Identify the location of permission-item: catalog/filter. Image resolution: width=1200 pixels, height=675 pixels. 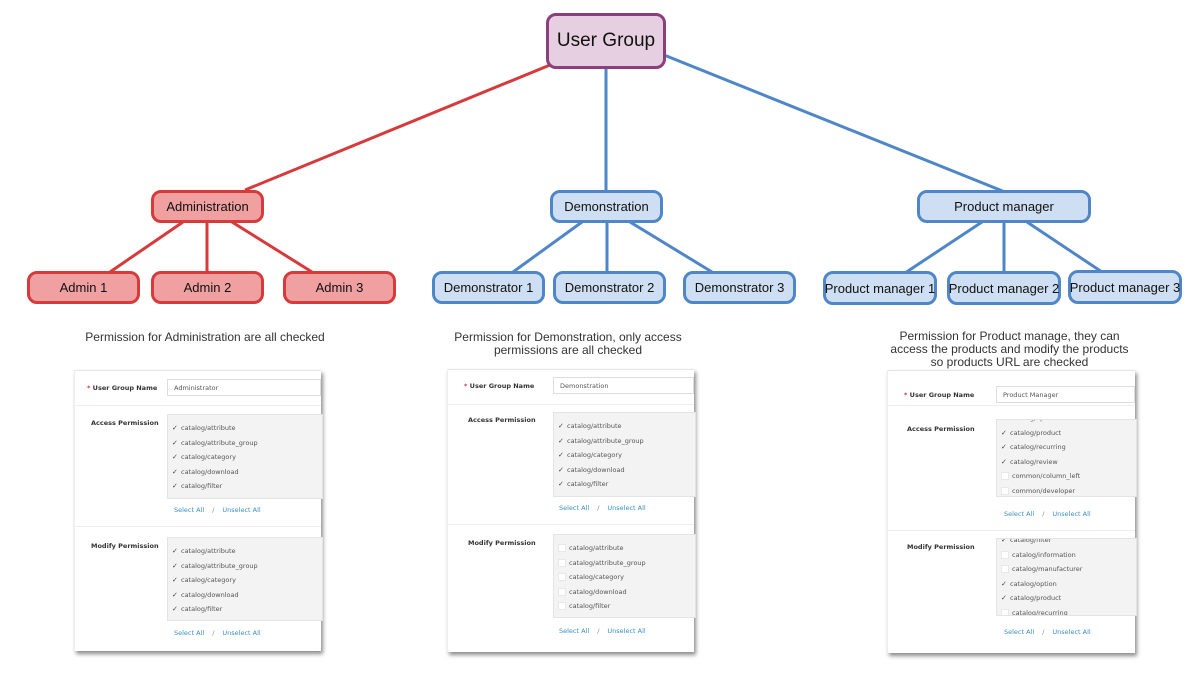
(624, 606).